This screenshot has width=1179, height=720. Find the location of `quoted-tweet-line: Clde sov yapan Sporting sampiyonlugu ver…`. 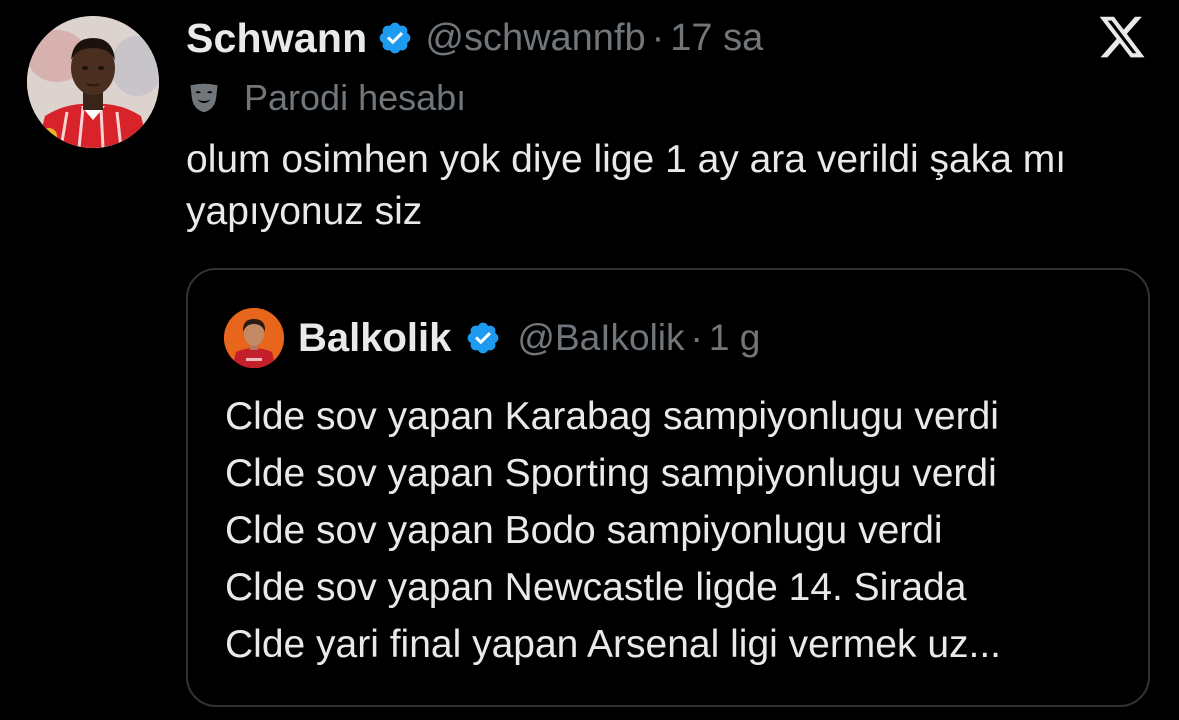

quoted-tweet-line: Clde sov yapan Sporting sampiyonlugu ver… is located at coordinates (611, 473).